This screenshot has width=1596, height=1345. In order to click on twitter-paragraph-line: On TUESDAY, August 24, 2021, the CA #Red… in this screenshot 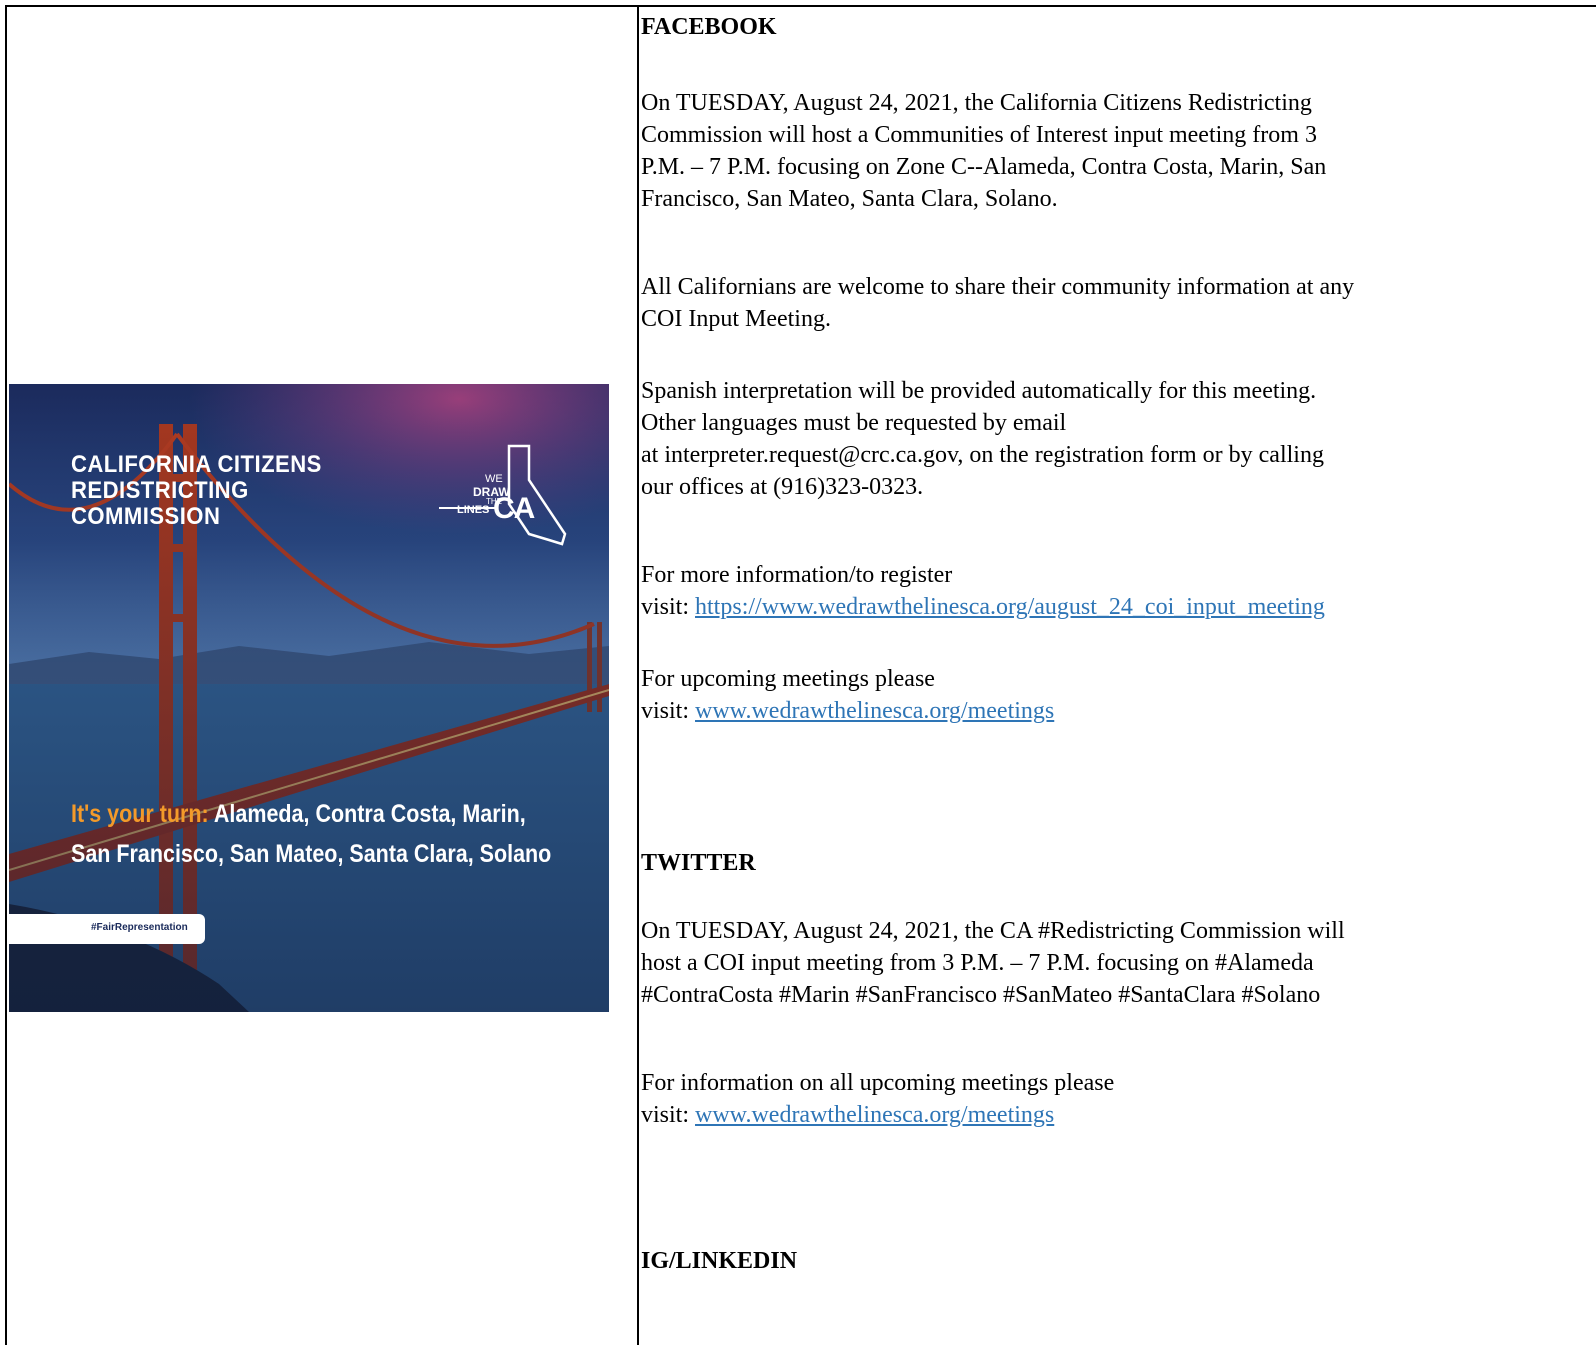, I will do `click(993, 931)`.